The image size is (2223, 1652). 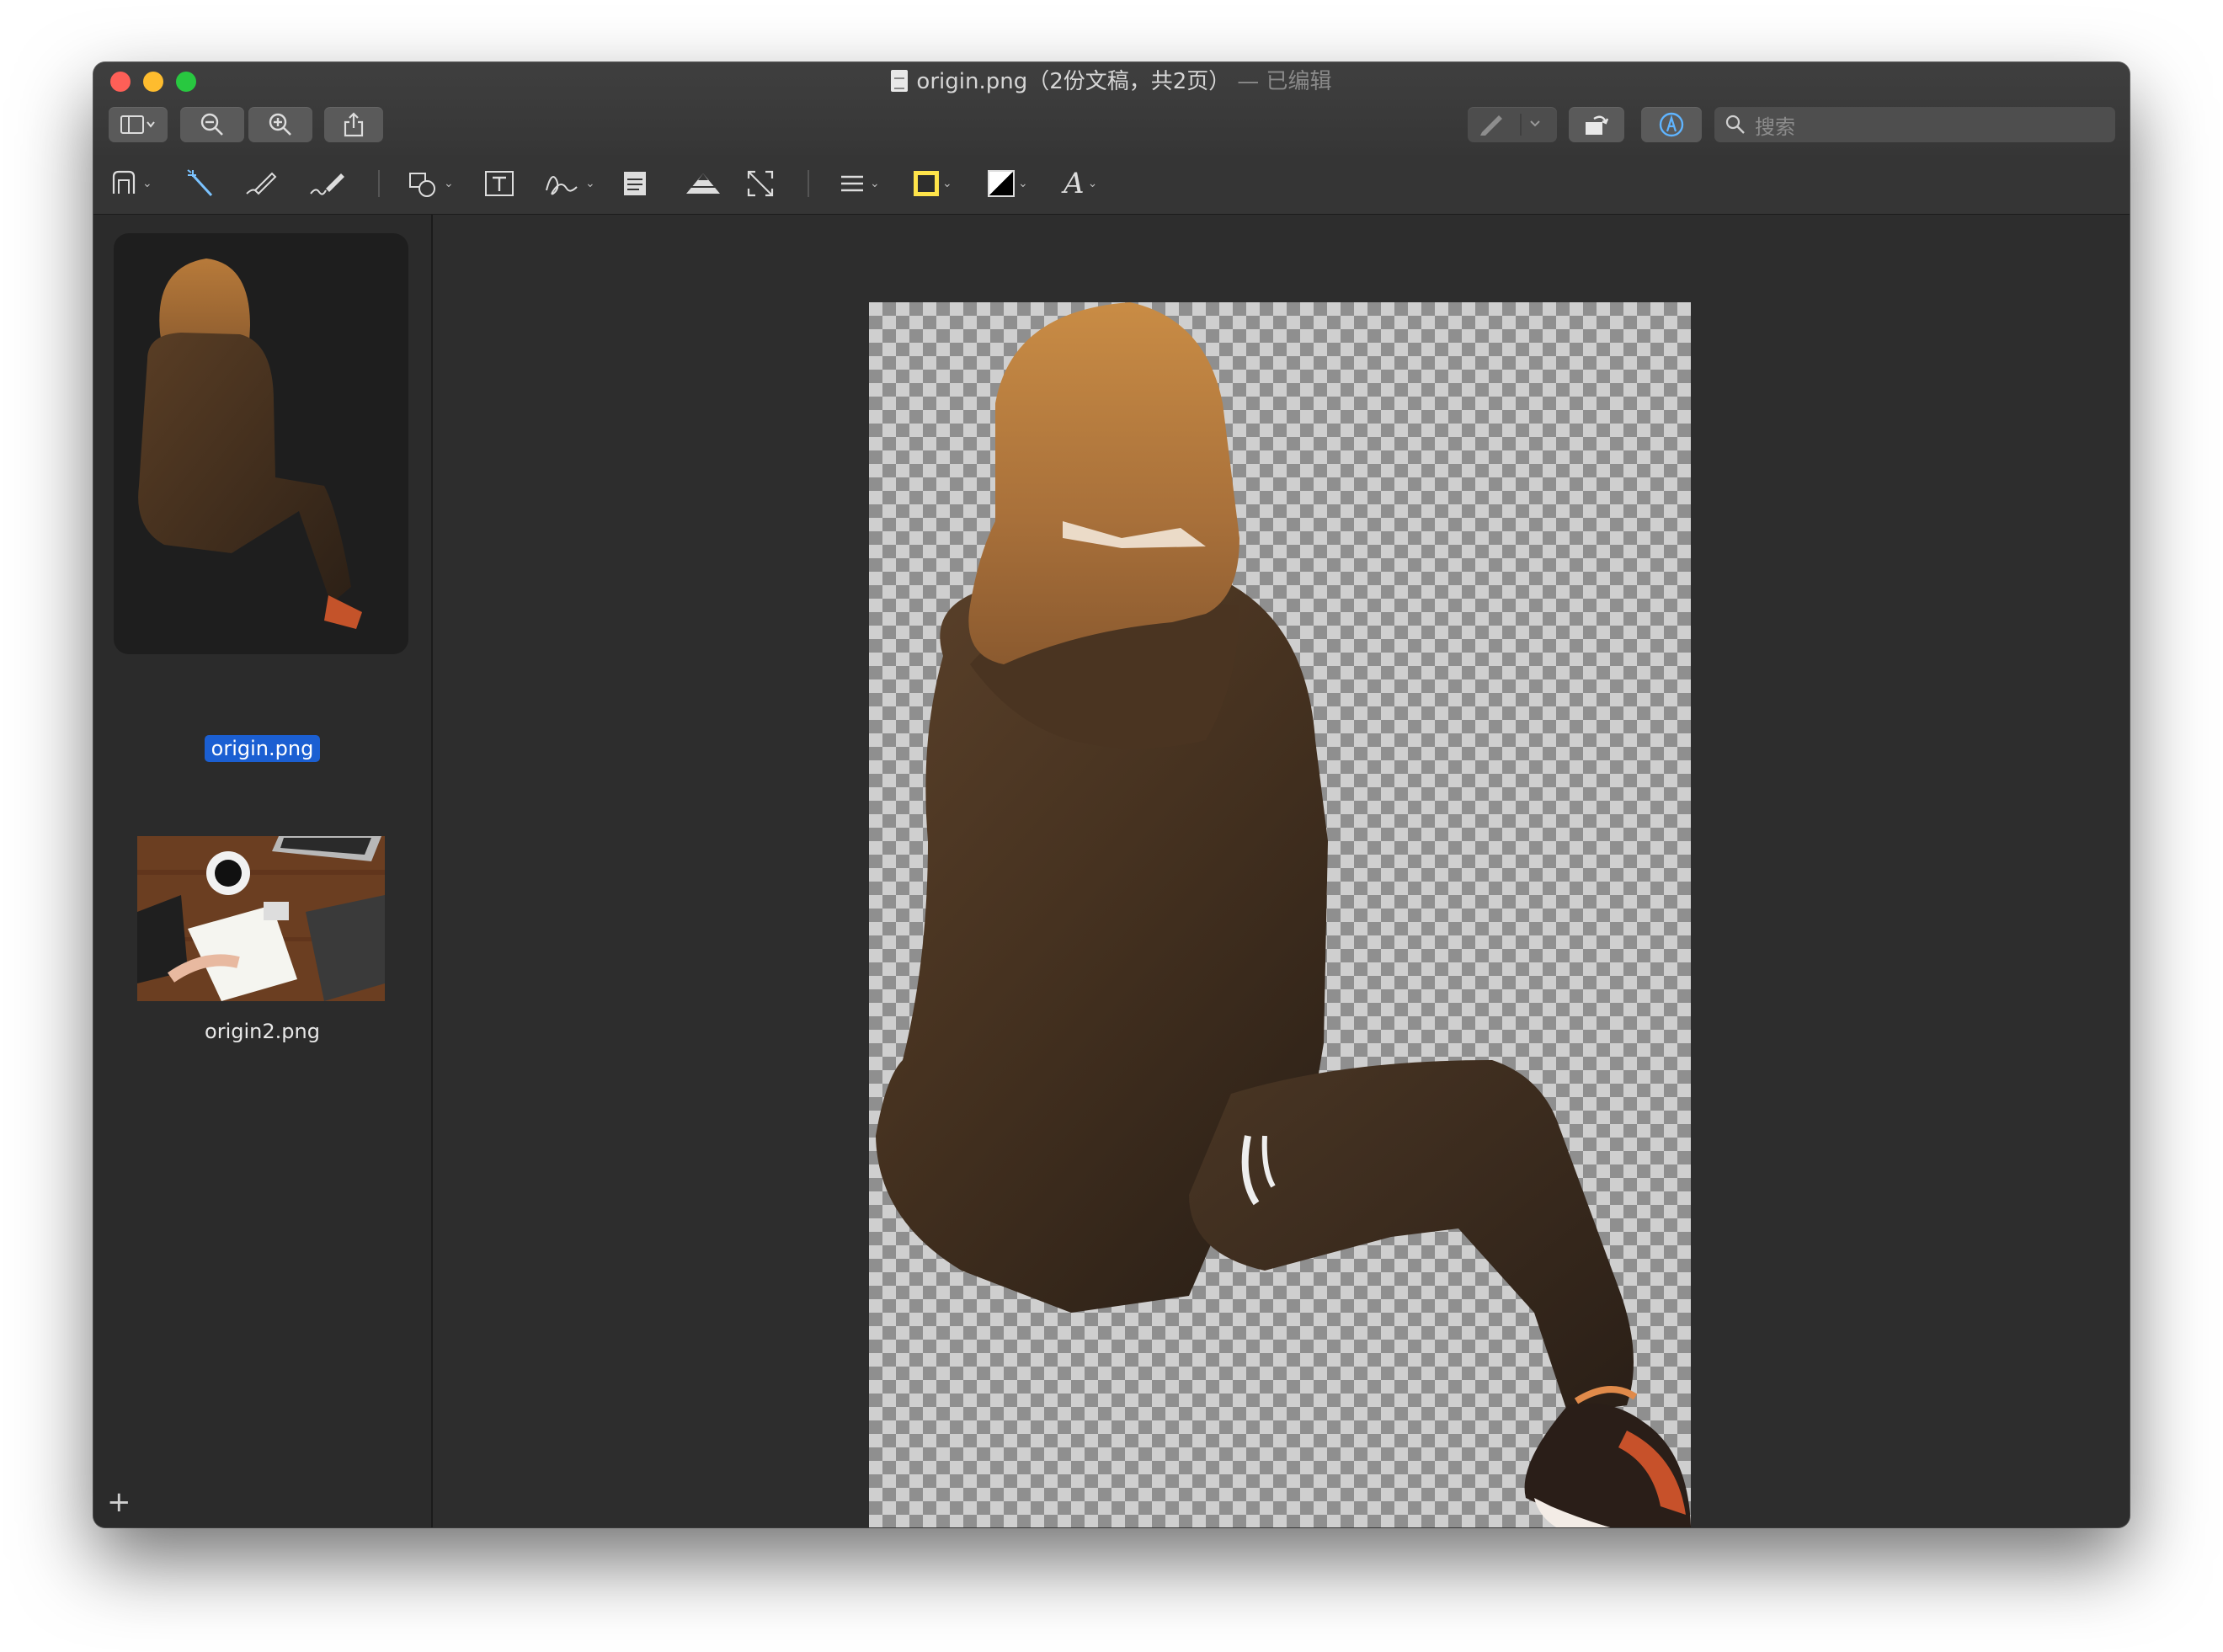 I want to click on rotate-button, so click(x=1596, y=125).